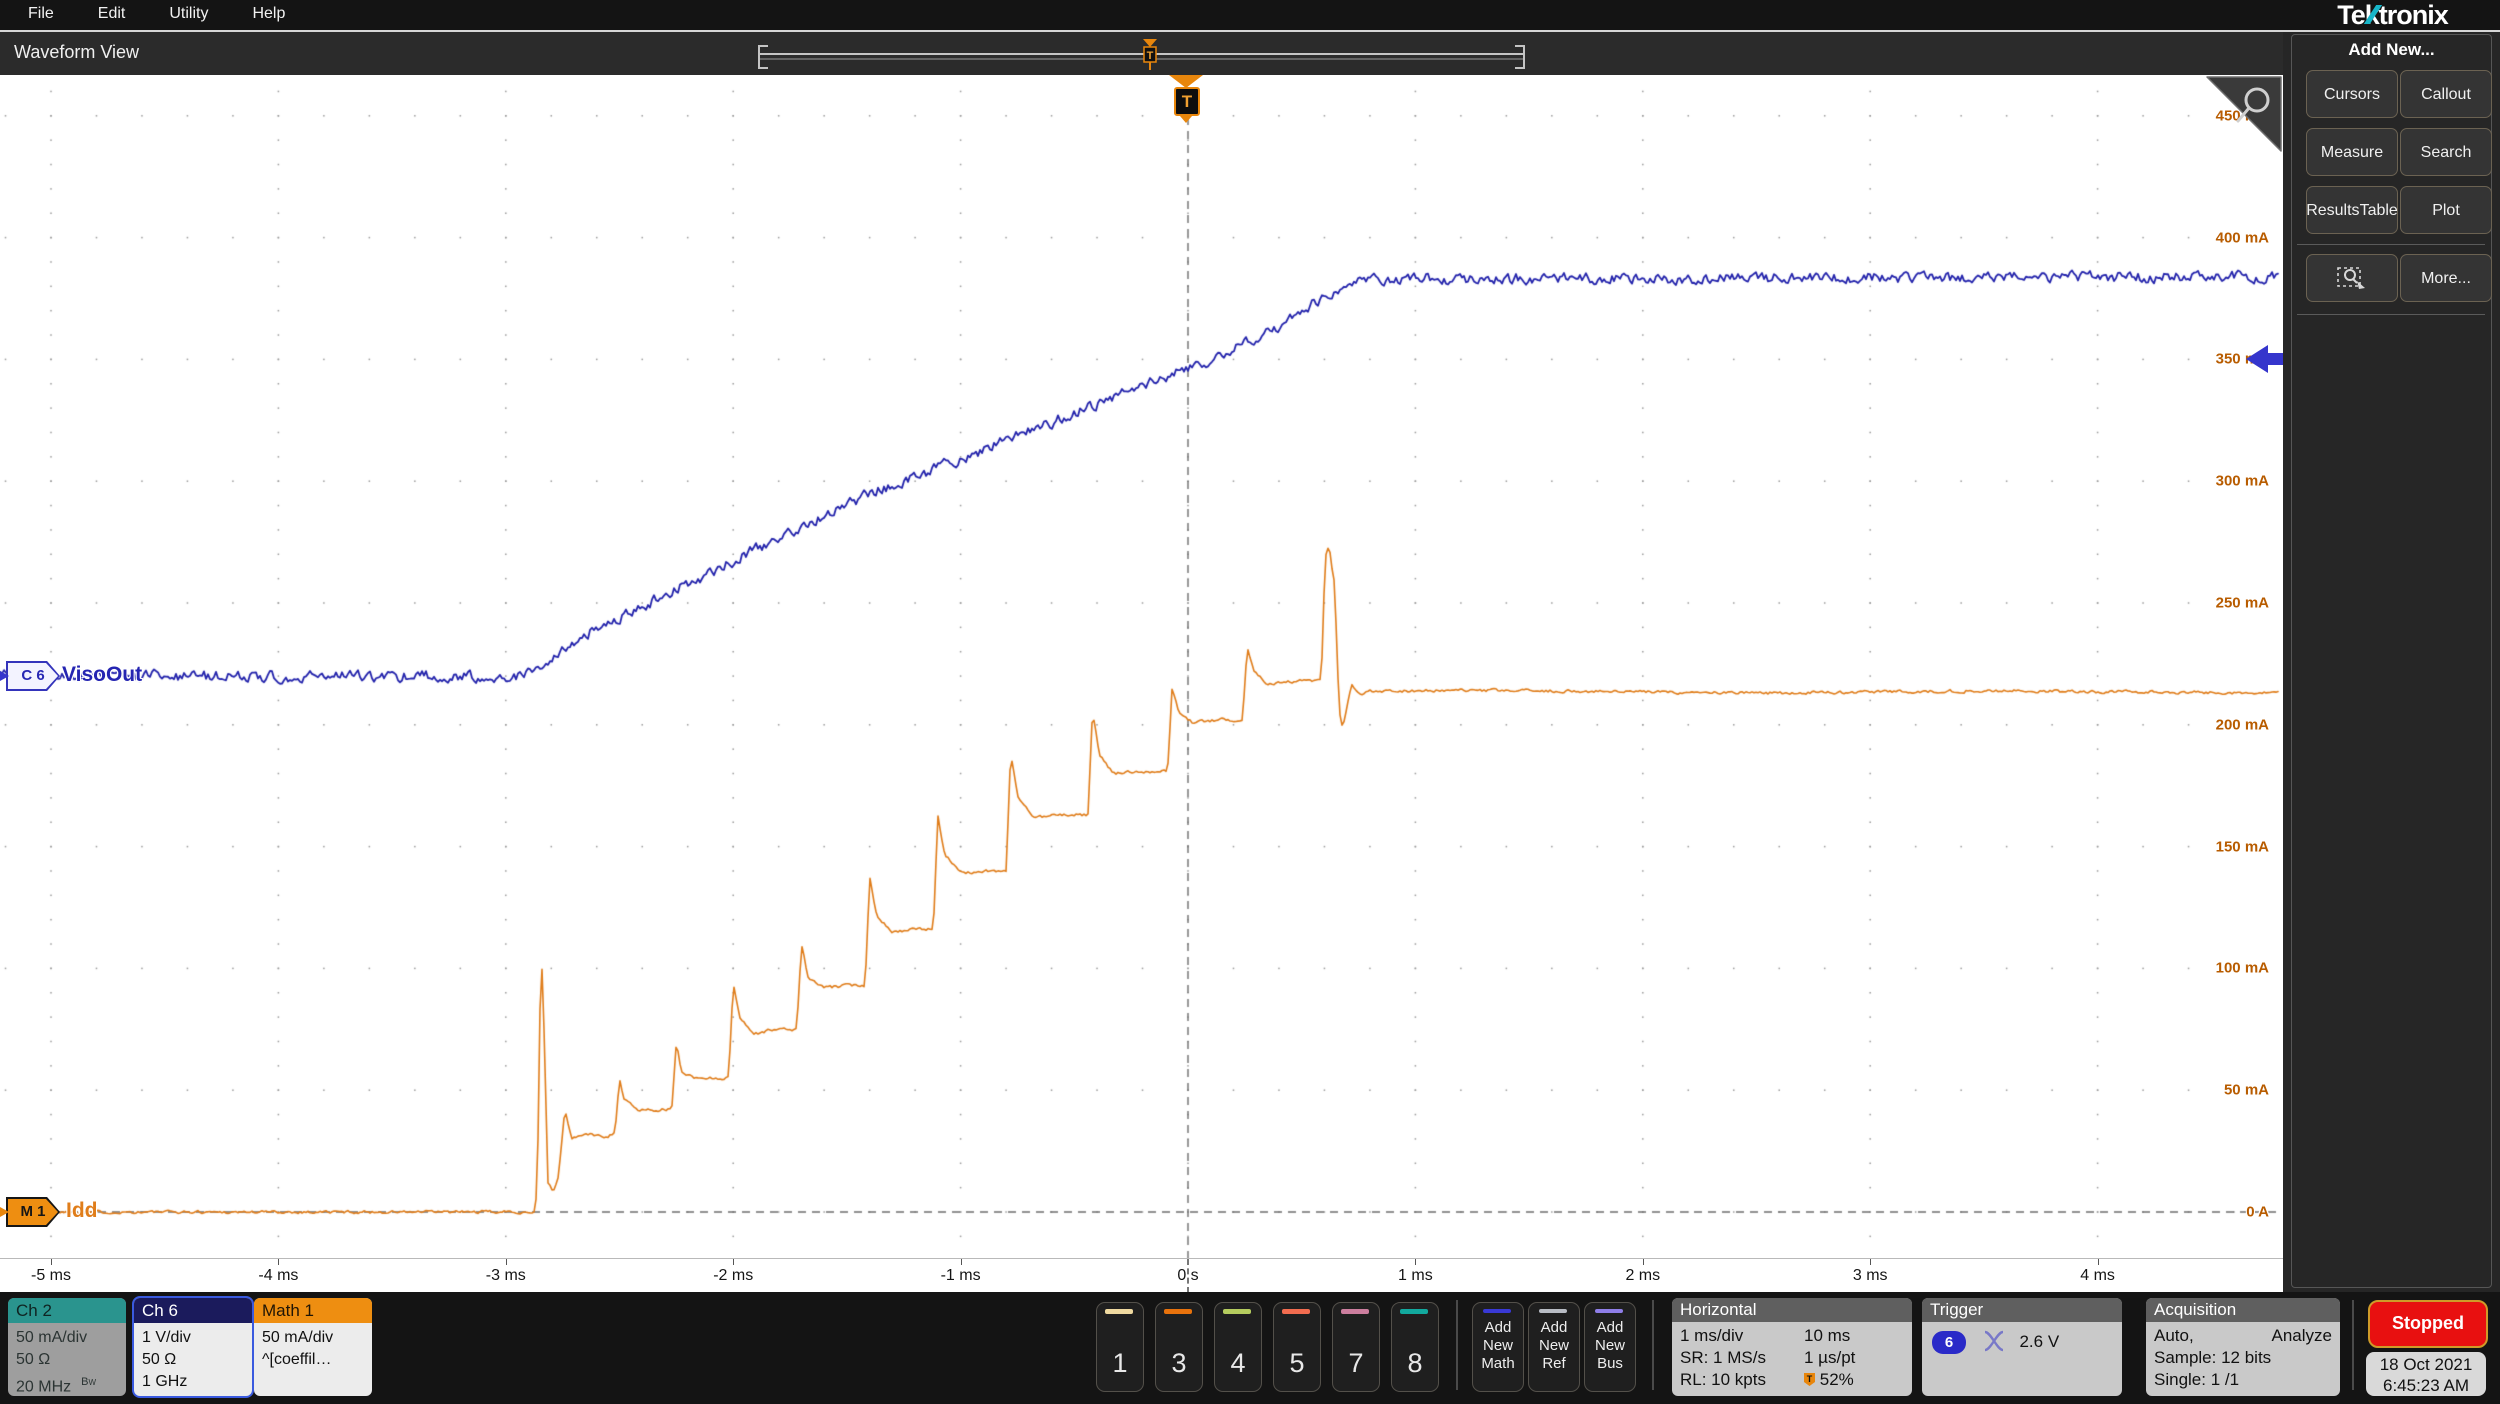 The height and width of the screenshot is (1404, 2500). What do you see at coordinates (278, 1275) in the screenshot?
I see `x-axis-label: -4 ms` at bounding box center [278, 1275].